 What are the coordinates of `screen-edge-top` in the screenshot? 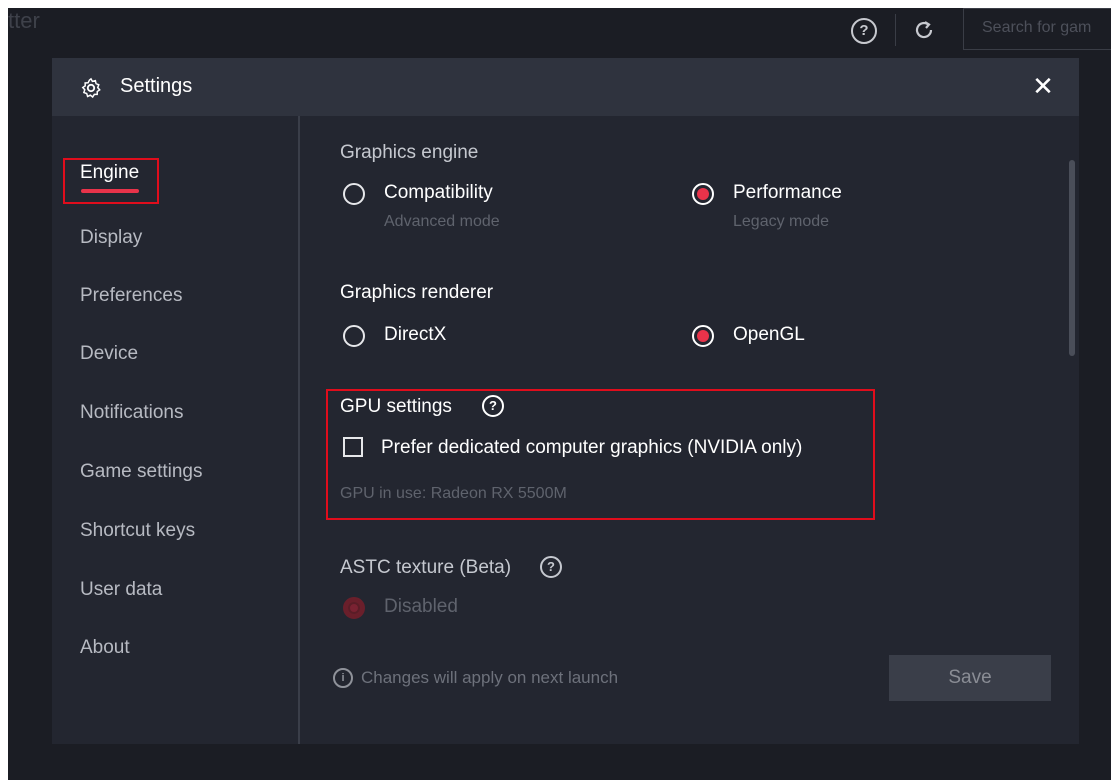 It's located at (555, 4).